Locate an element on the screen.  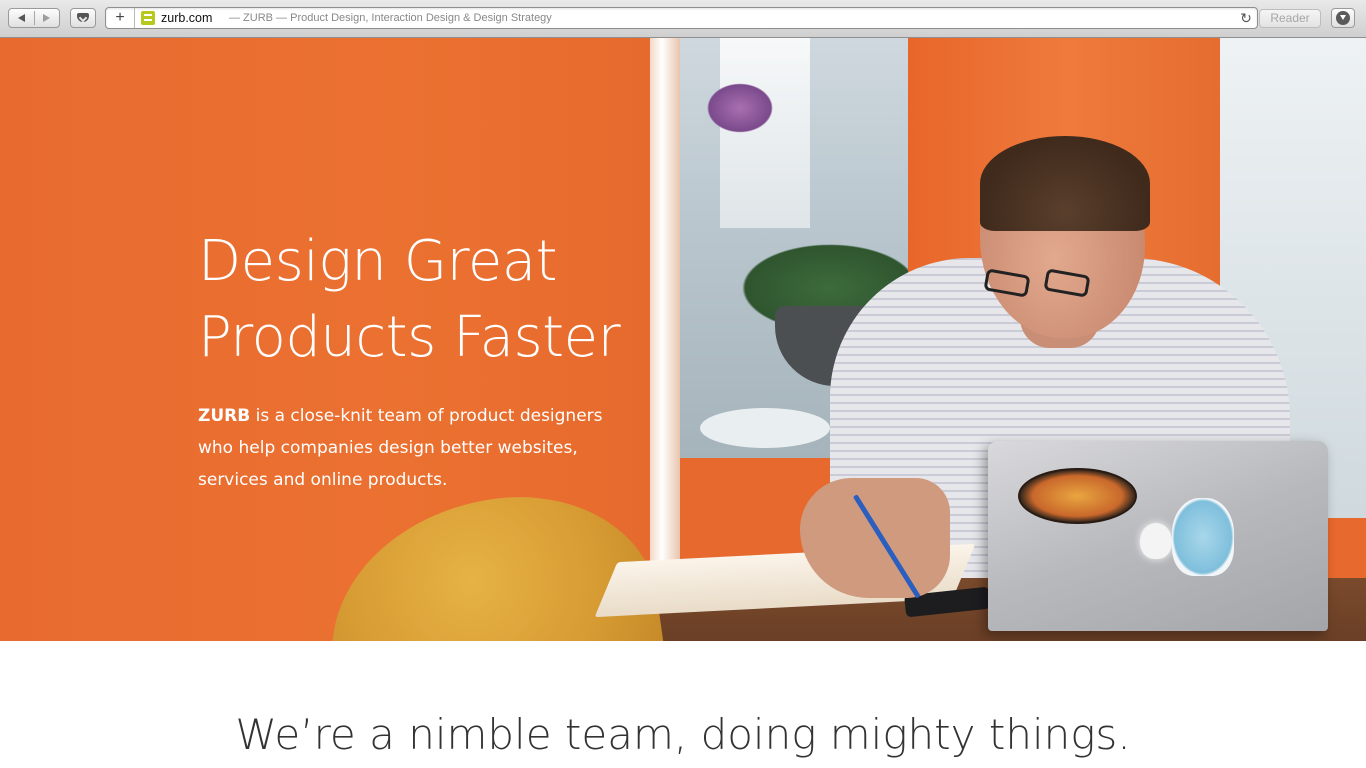
forward-arrow-icon is located at coordinates (46, 18).